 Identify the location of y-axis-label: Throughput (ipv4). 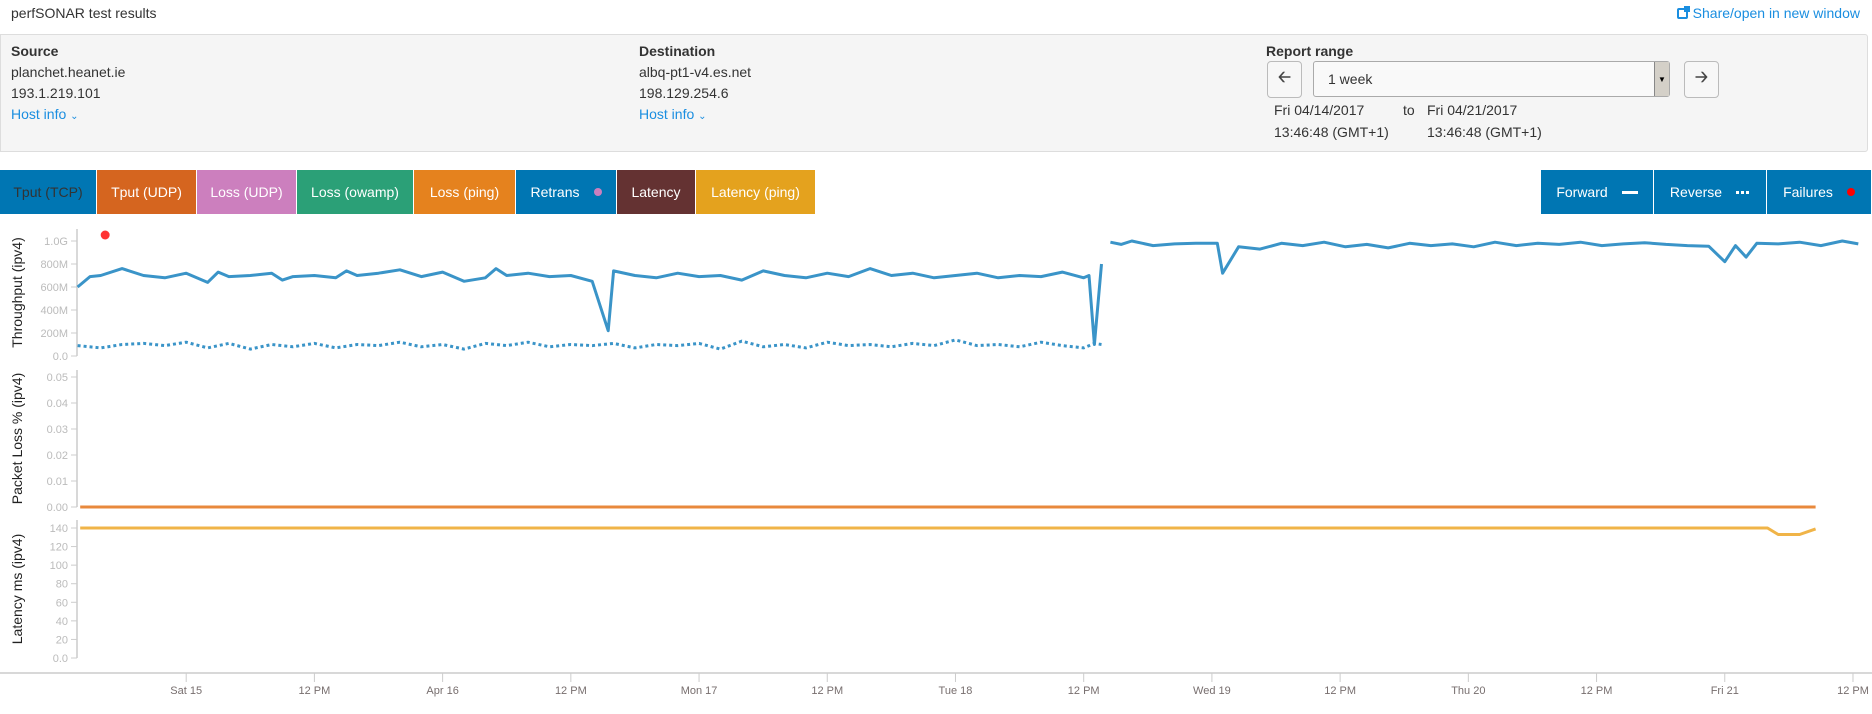
(17, 292).